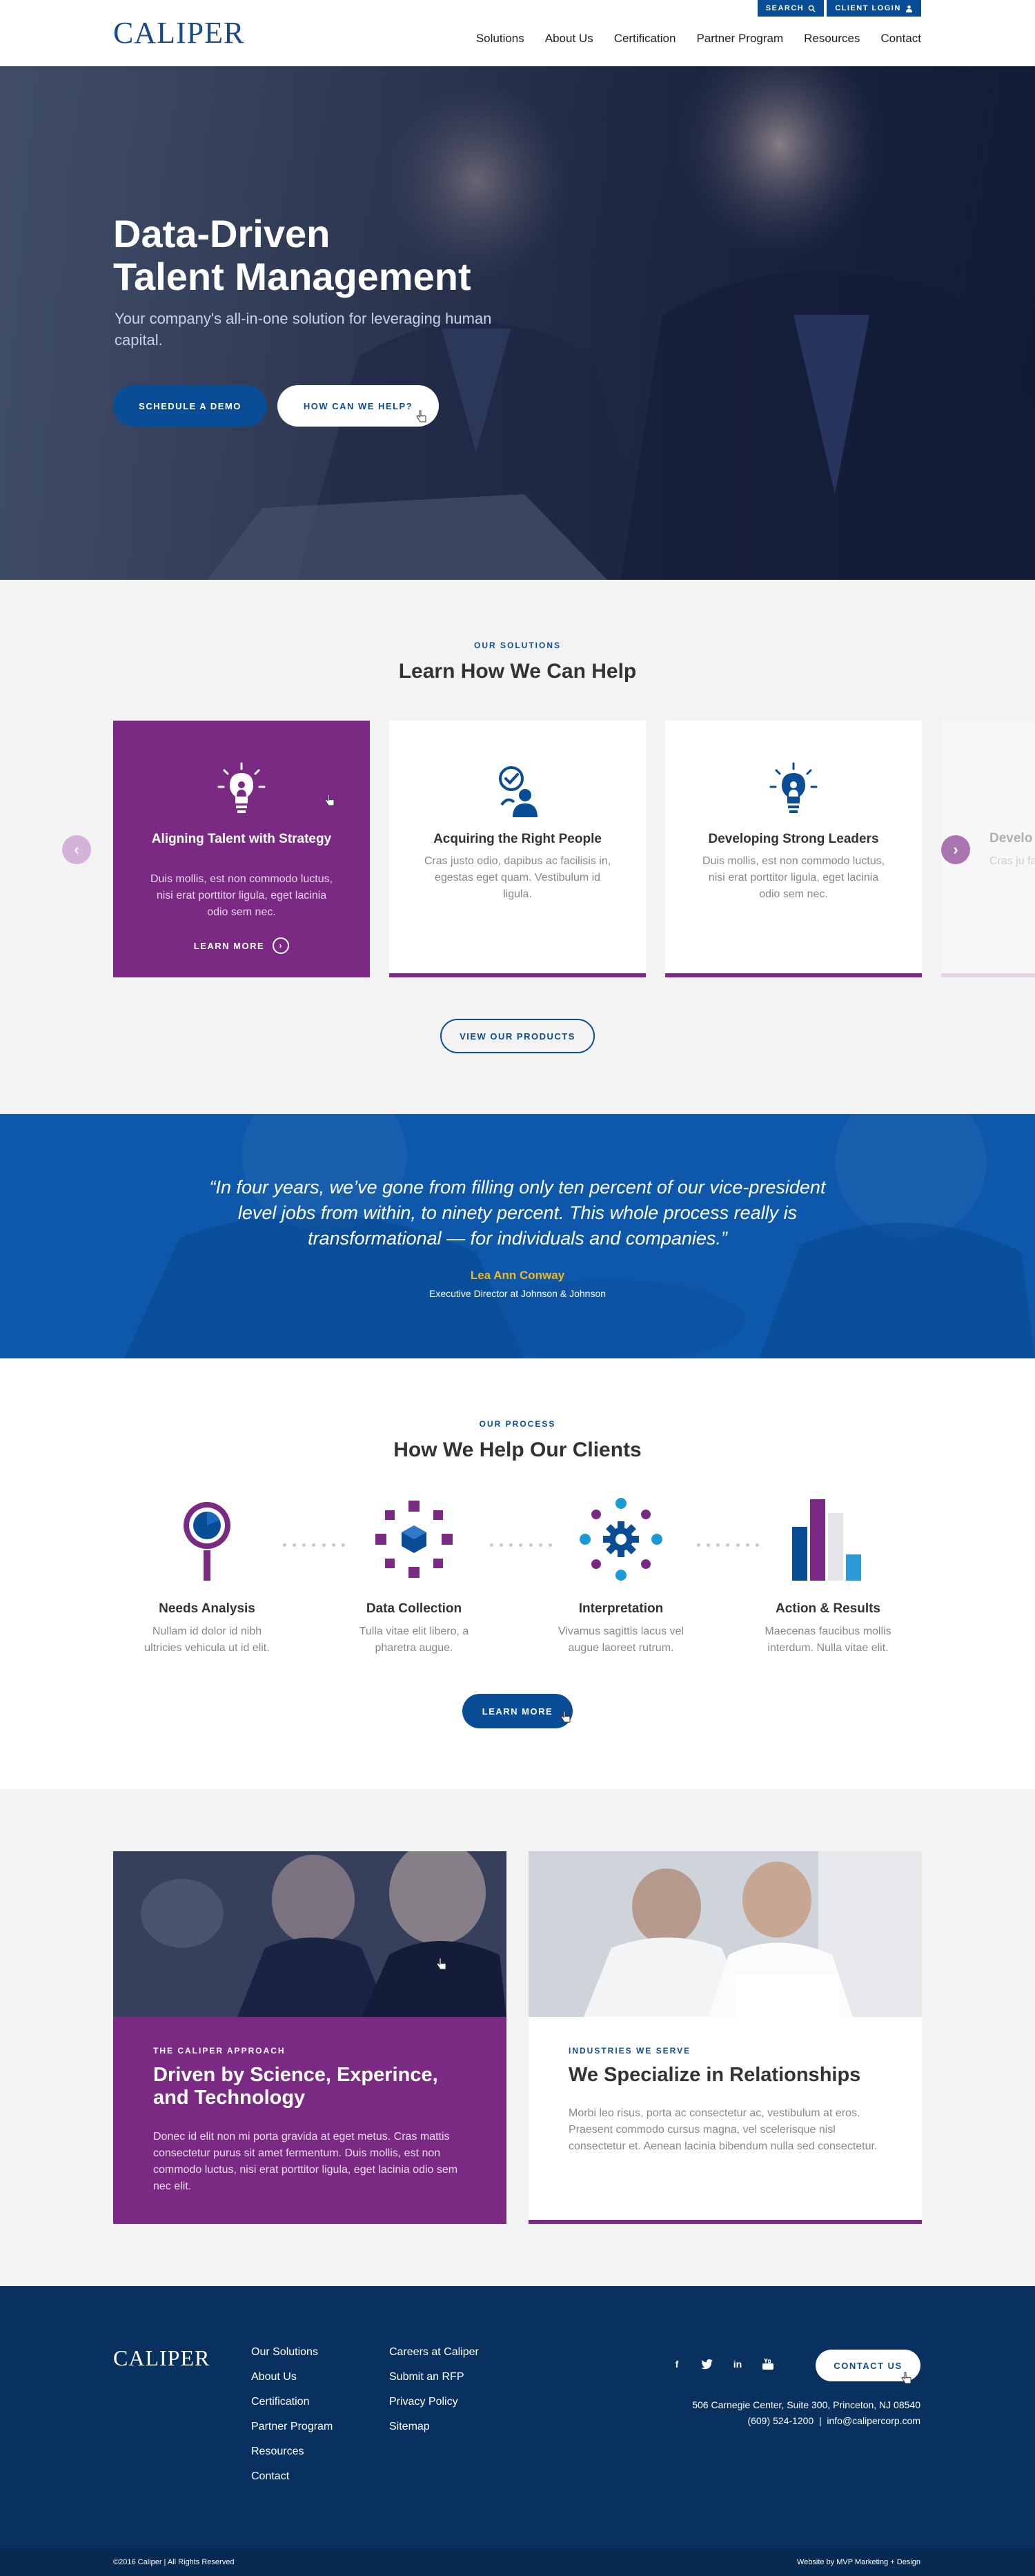 The image size is (1035, 2576). Describe the element at coordinates (828, 1608) in the screenshot. I see `step-title: Action & Results` at that location.